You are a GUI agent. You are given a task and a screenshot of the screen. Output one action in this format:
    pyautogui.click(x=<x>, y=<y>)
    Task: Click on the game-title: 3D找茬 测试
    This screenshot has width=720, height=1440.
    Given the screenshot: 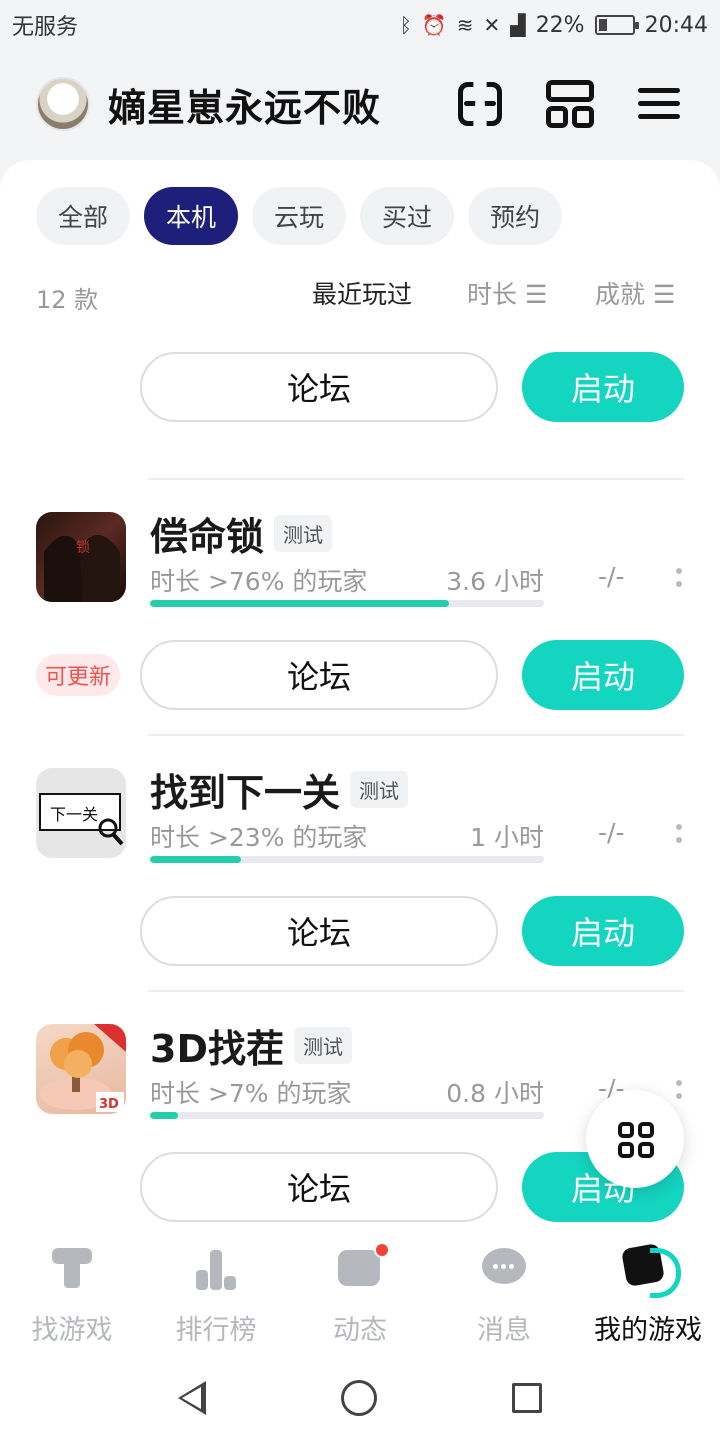 What is the action you would take?
    pyautogui.click(x=251, y=1045)
    